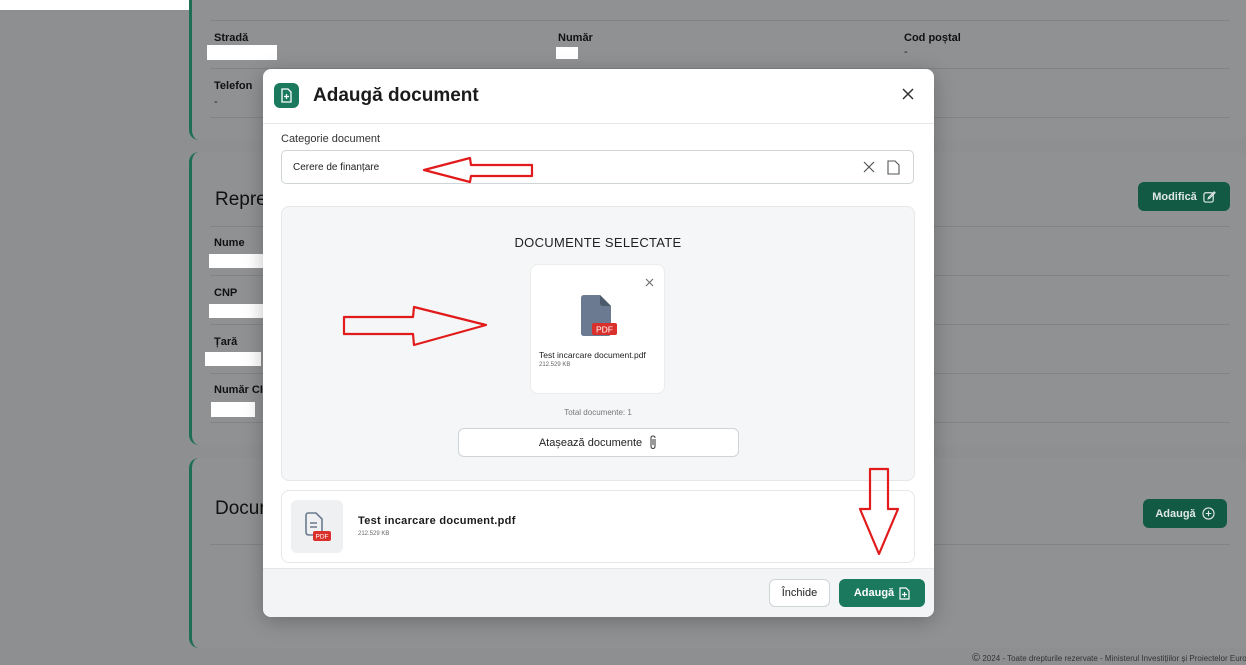 This screenshot has height=665, width=1246. Describe the element at coordinates (1209, 197) in the screenshot. I see `edit-icon` at that location.